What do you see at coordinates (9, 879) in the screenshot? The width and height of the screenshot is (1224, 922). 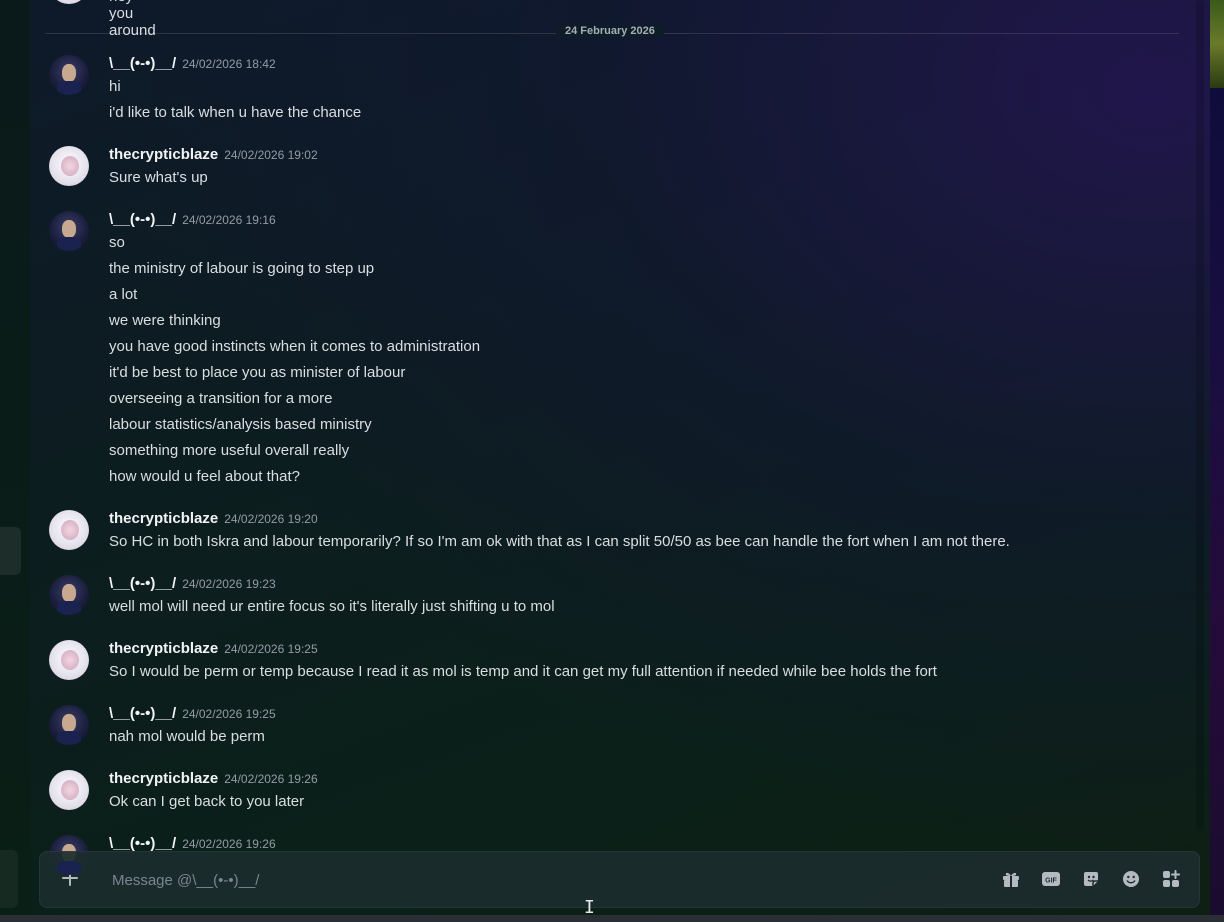 I see `sidebar-user-panel` at bounding box center [9, 879].